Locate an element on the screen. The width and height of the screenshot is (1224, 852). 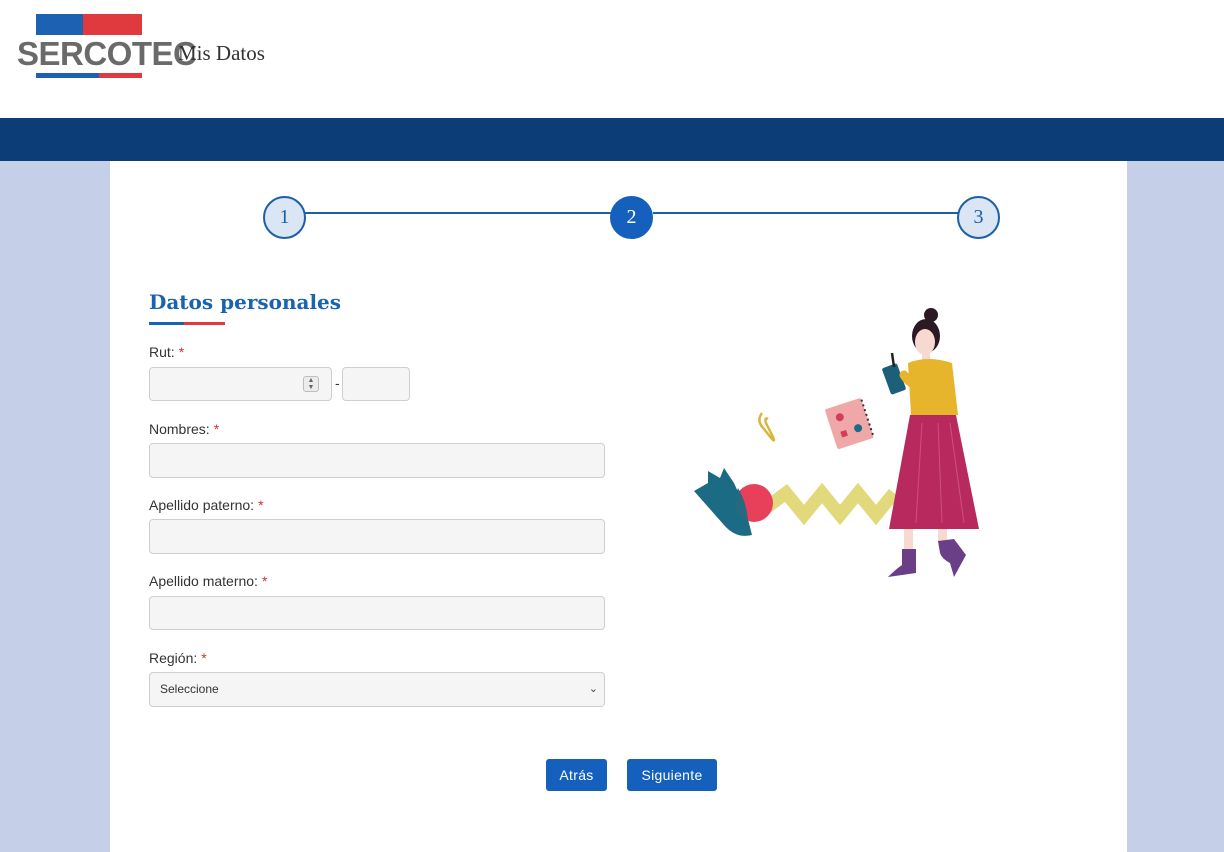
nombres-label: Nombres: * is located at coordinates (184, 429).